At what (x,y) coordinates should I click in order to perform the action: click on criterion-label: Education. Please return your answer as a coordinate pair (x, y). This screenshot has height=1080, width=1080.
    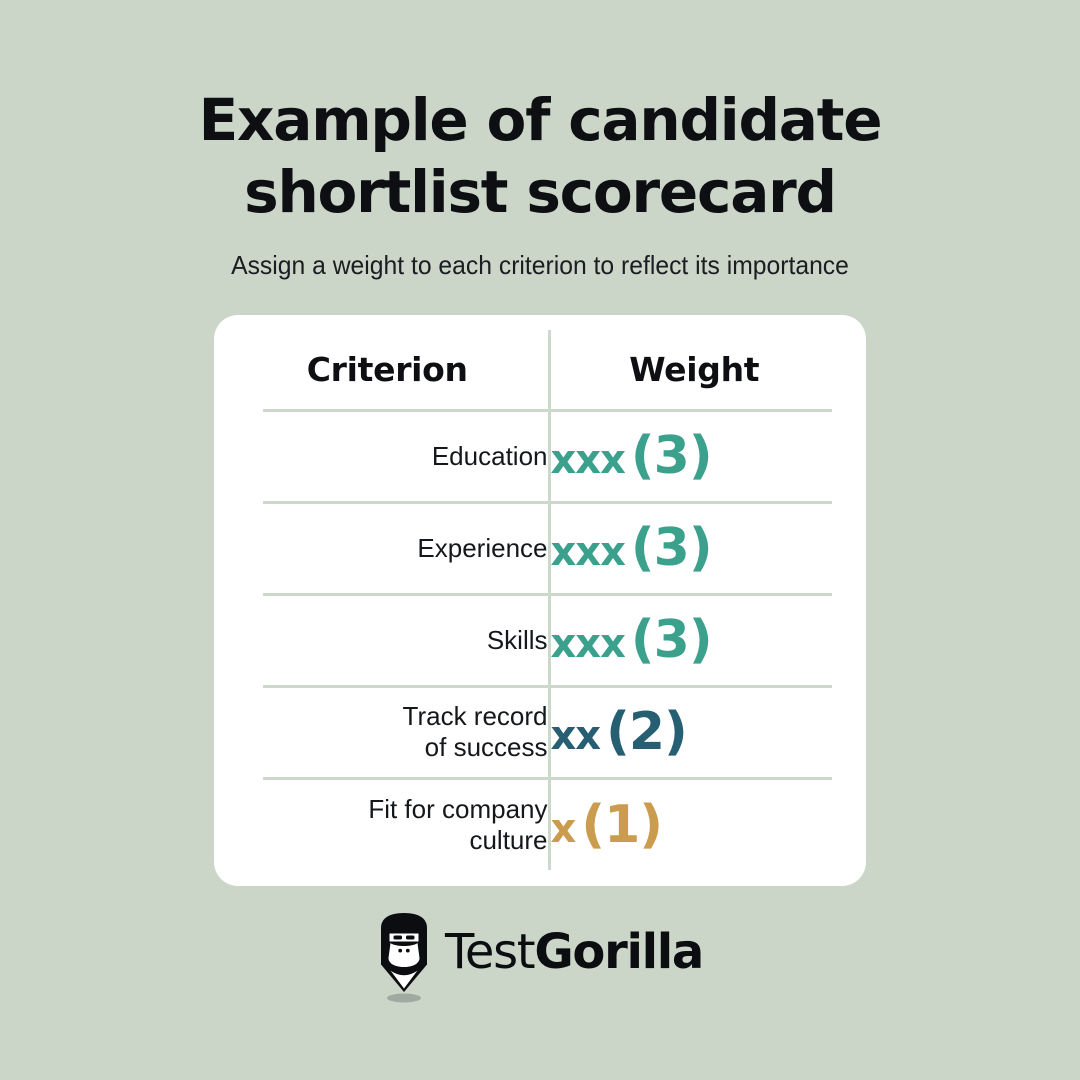
    Looking at the image, I should click on (407, 457).